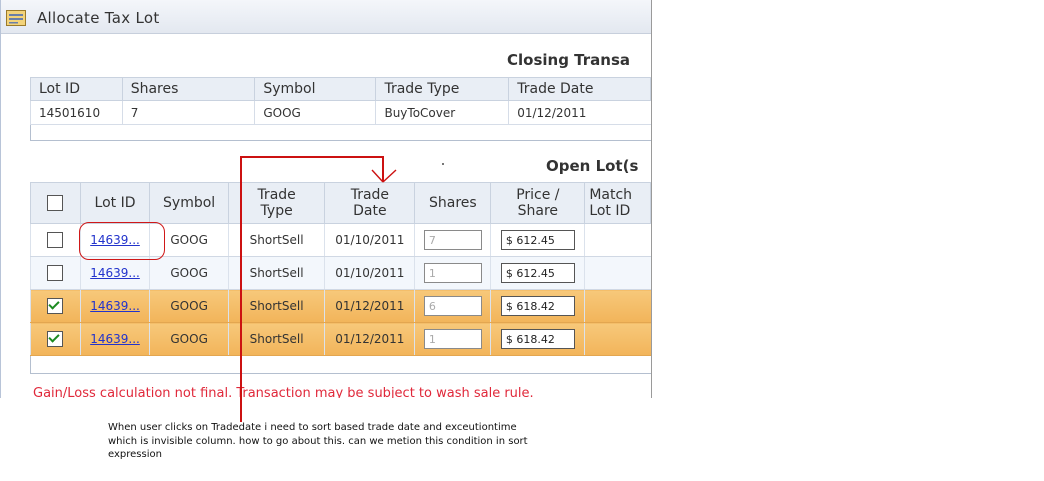 The height and width of the screenshot is (481, 1044). I want to click on select-all-header, so click(55, 203).